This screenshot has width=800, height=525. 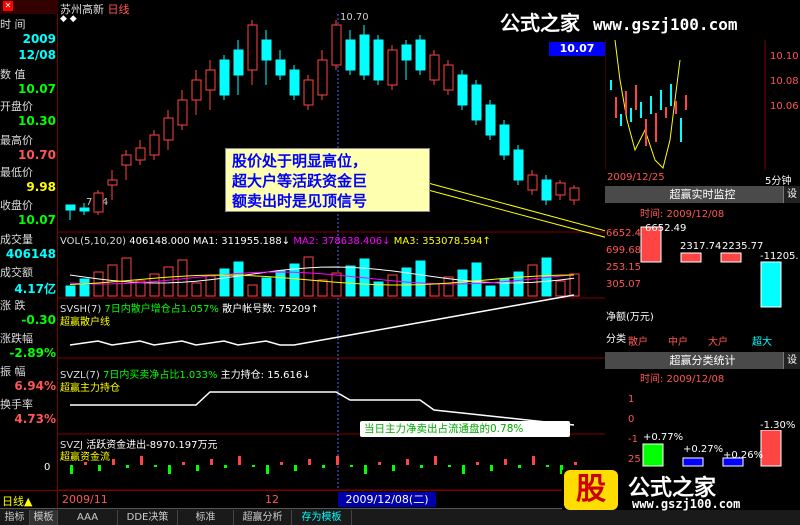 I want to click on cat-label: 分类, so click(x=616, y=339).